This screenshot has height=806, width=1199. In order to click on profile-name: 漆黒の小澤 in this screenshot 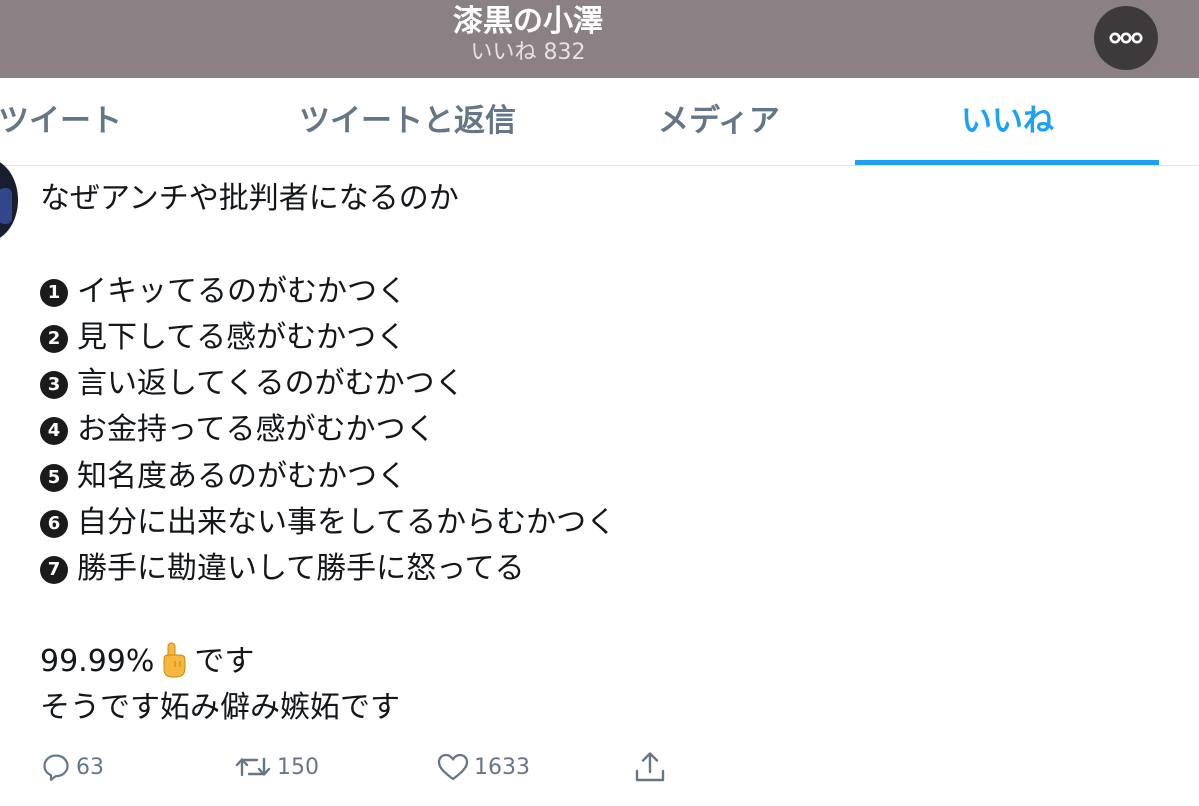, I will do `click(528, 21)`.